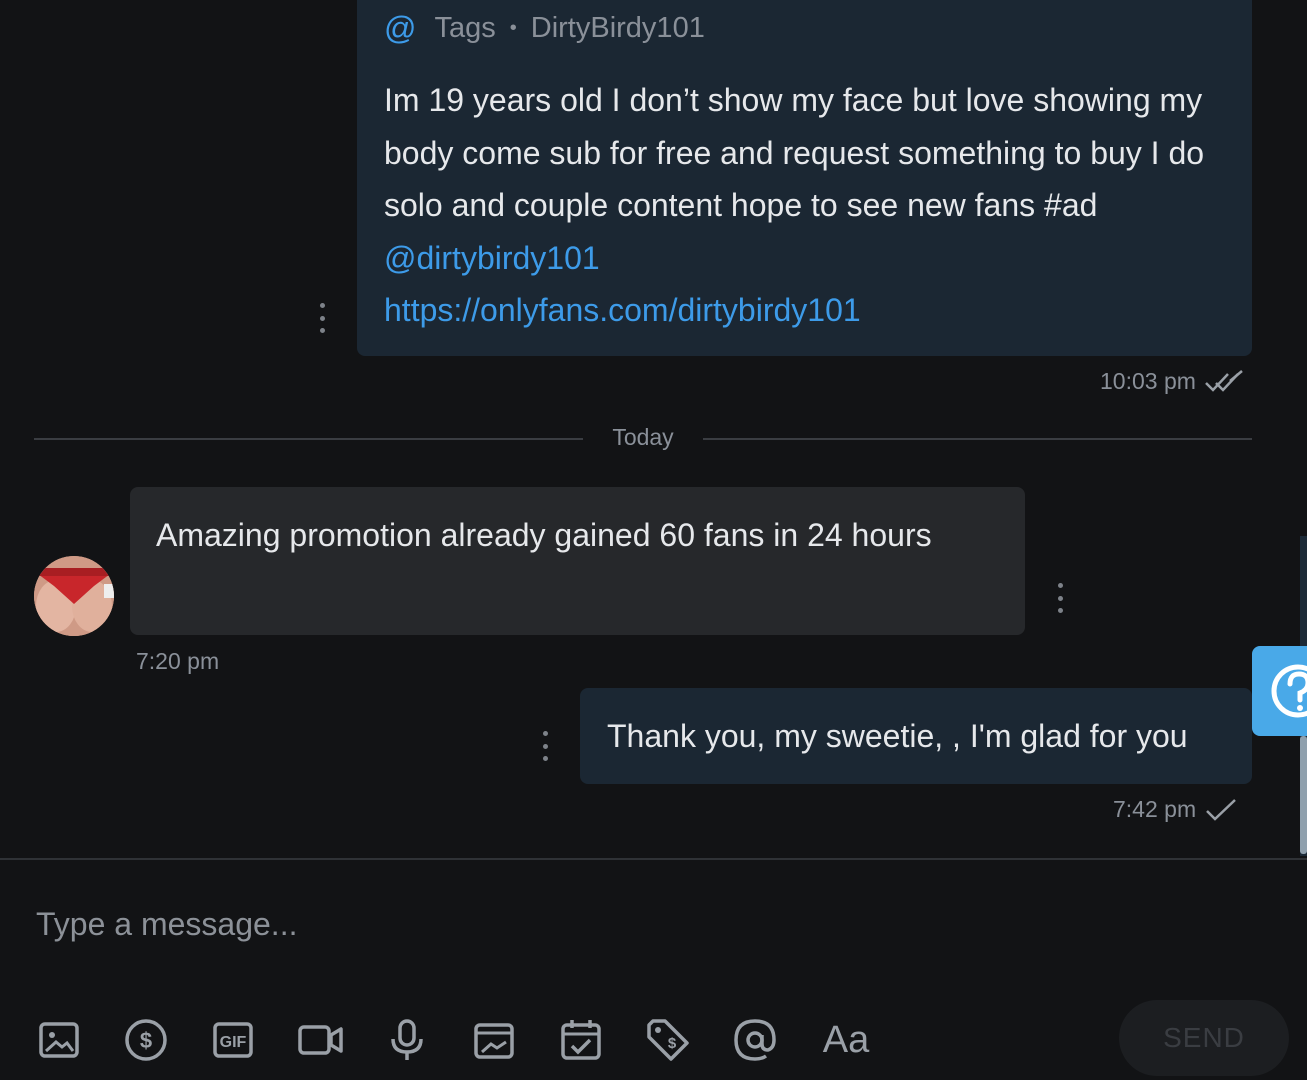  I want to click on double-check-icon, so click(1224, 380).